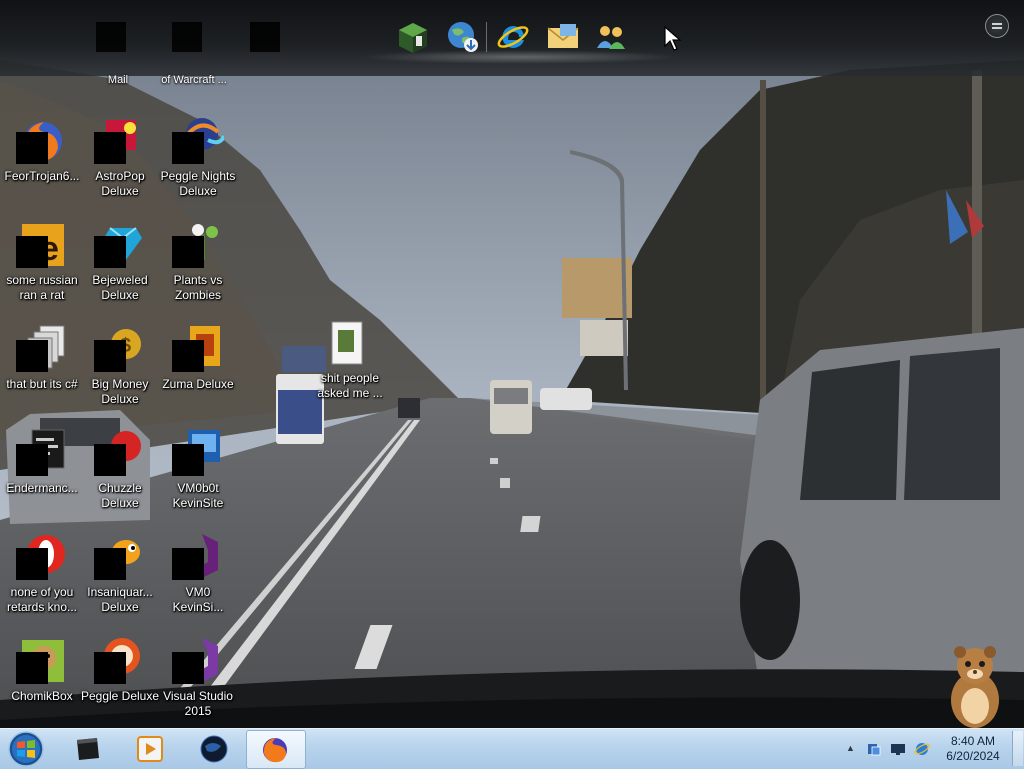 This screenshot has height=769, width=1024. I want to click on start-button, so click(26, 749).